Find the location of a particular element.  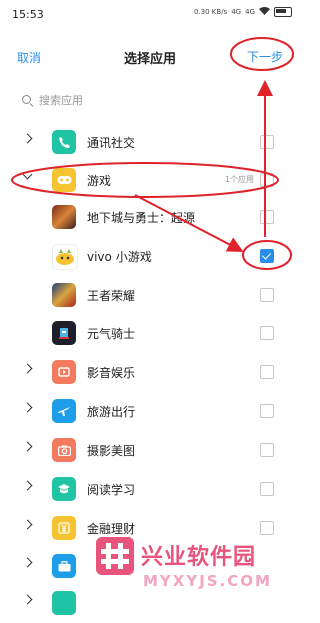

app-row-honor-of-kings: 王者荣耀 is located at coordinates (150, 295).